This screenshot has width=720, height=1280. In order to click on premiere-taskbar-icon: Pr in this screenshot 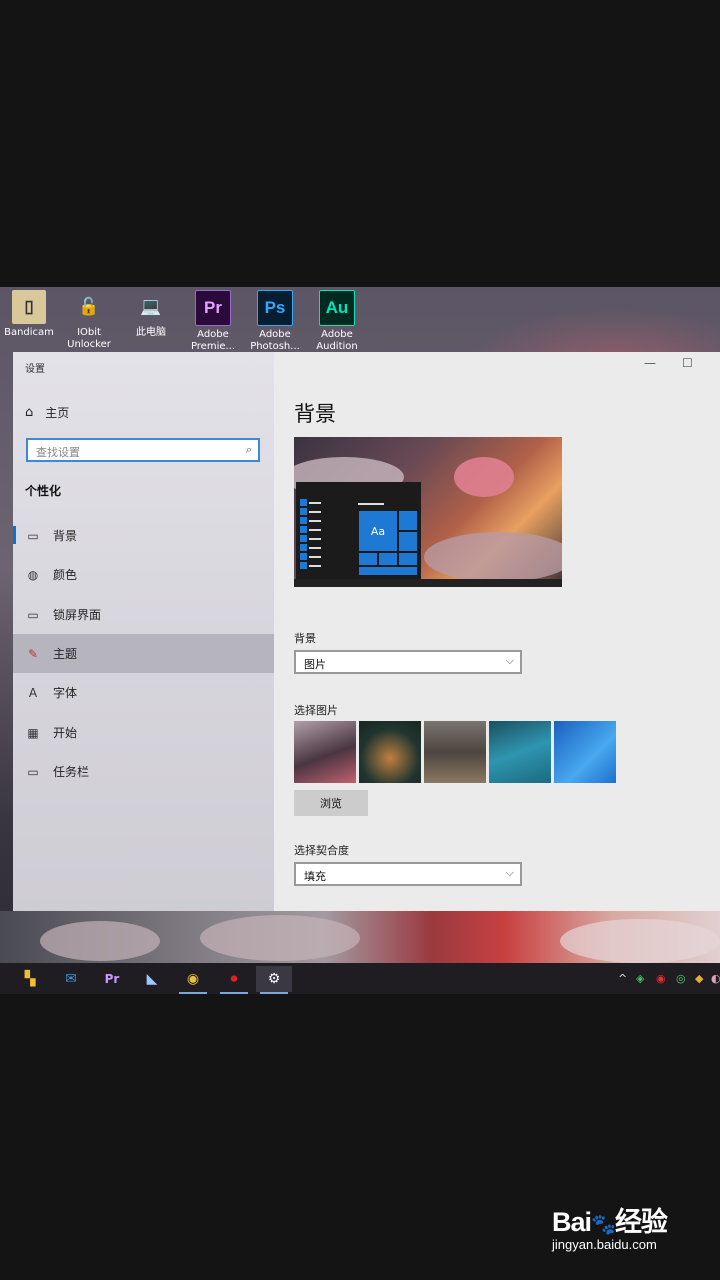, I will do `click(112, 979)`.